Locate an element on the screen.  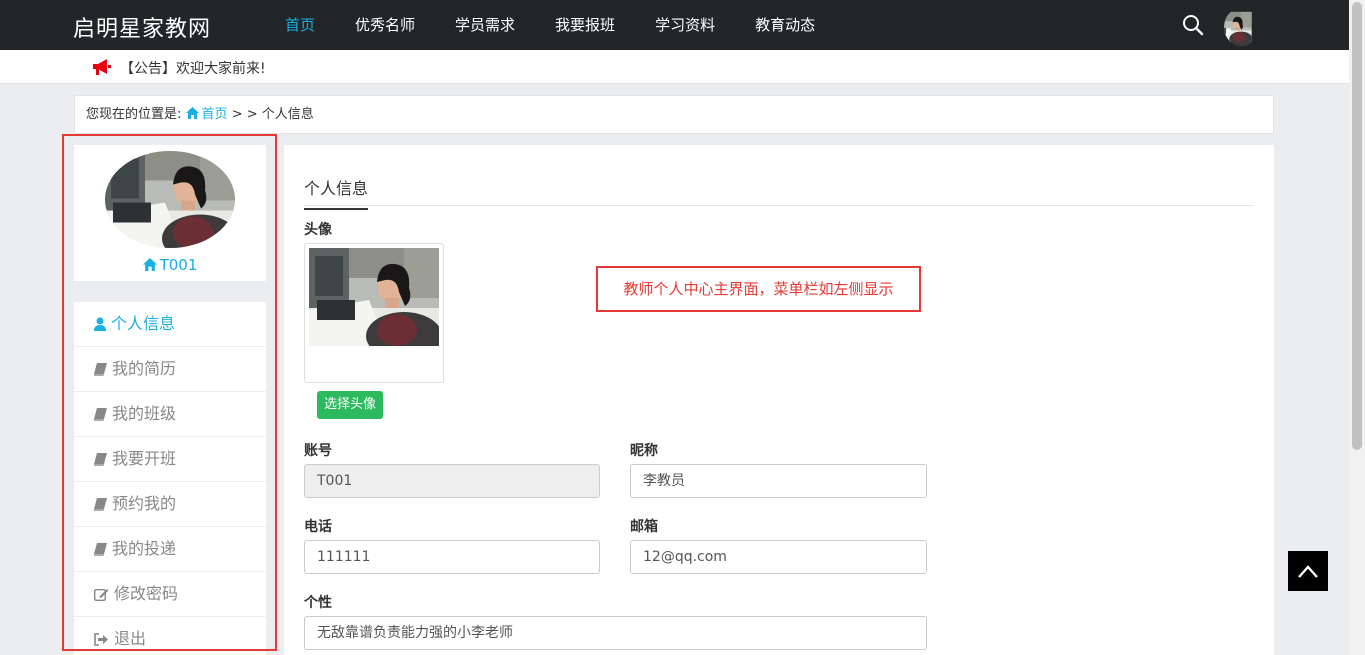
phone-label: 电话 is located at coordinates (318, 527).